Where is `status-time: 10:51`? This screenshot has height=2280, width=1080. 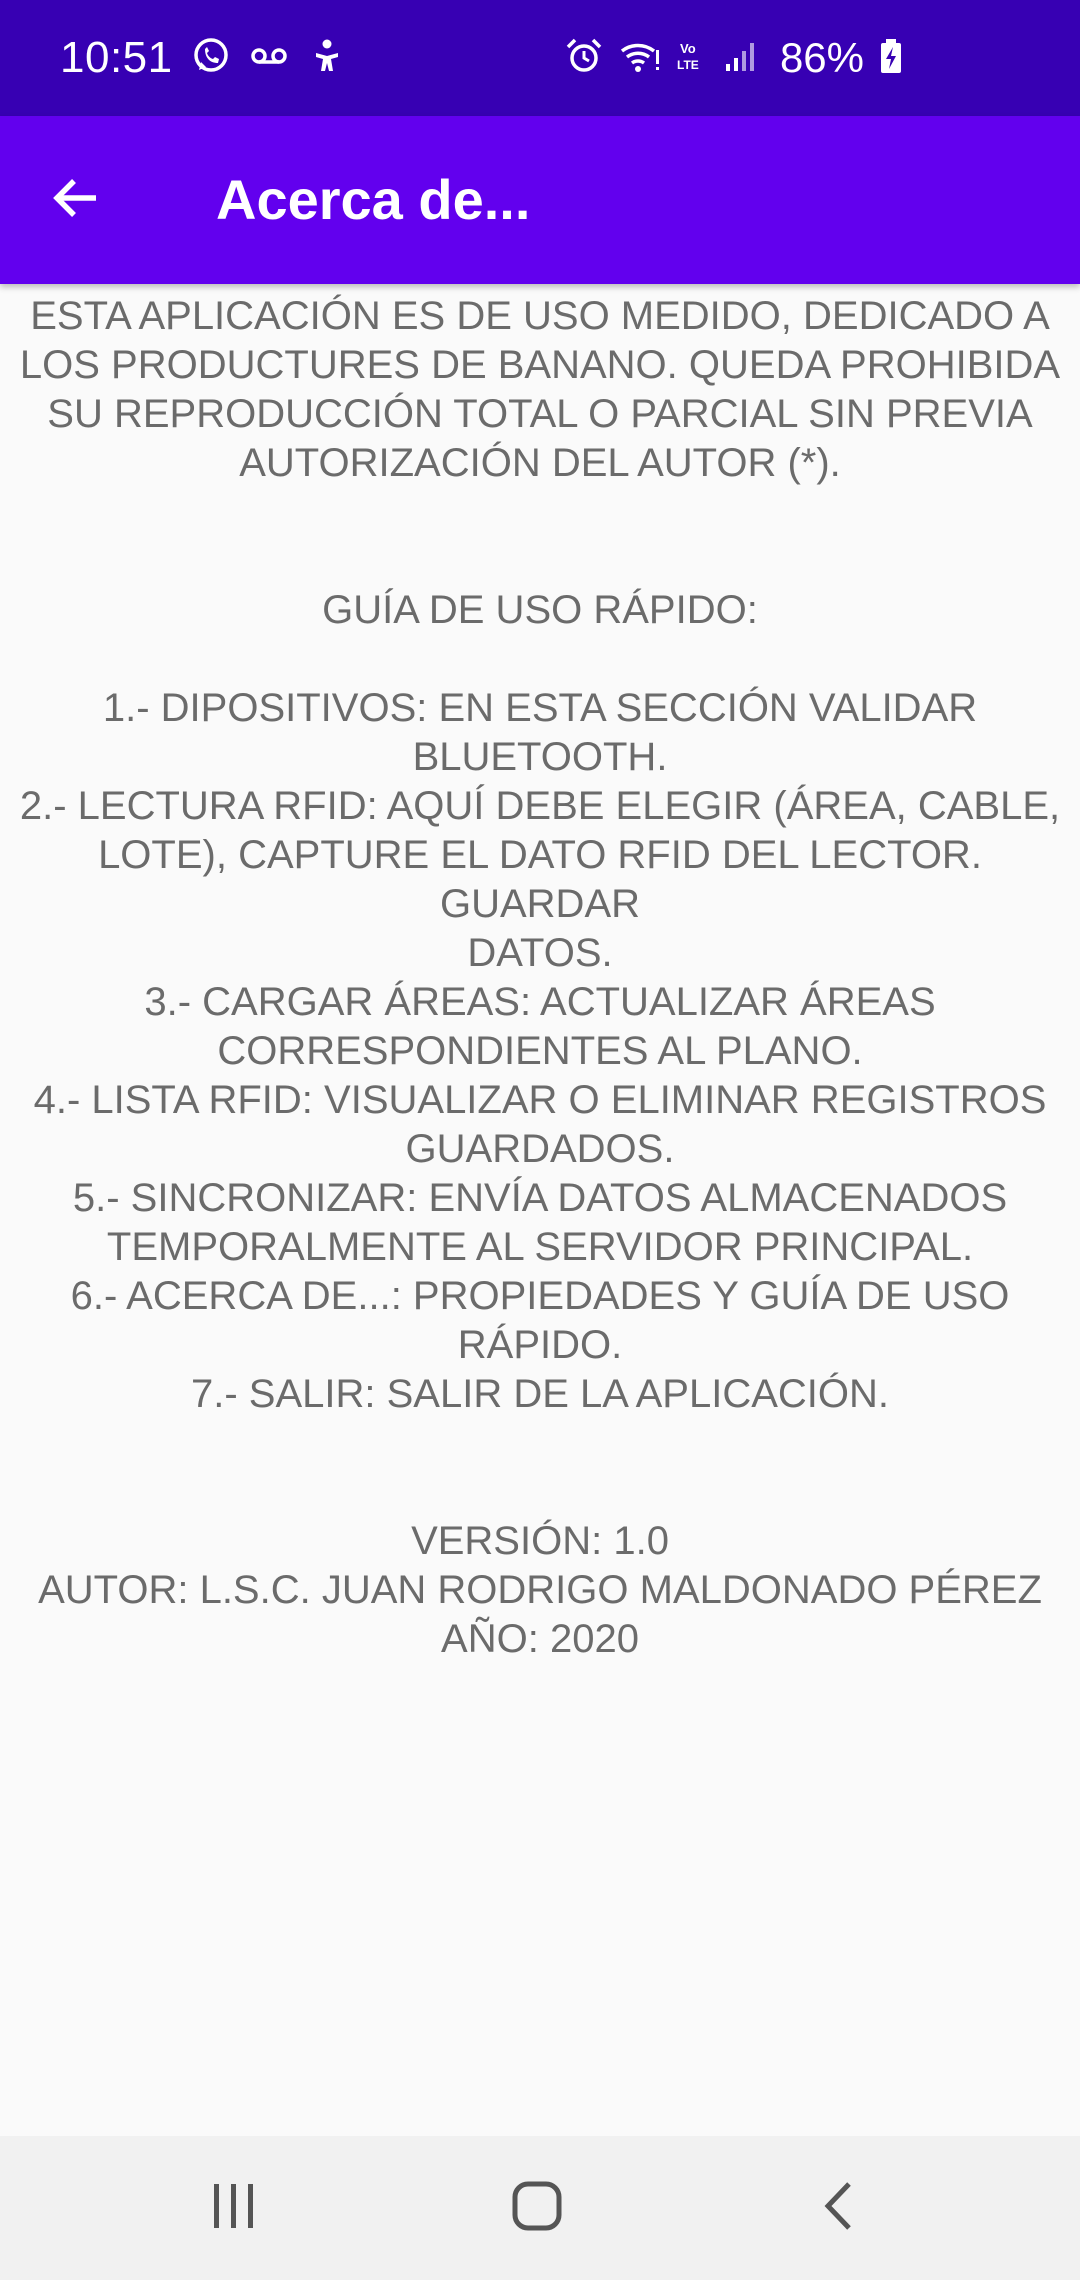
status-time: 10:51 is located at coordinates (116, 57).